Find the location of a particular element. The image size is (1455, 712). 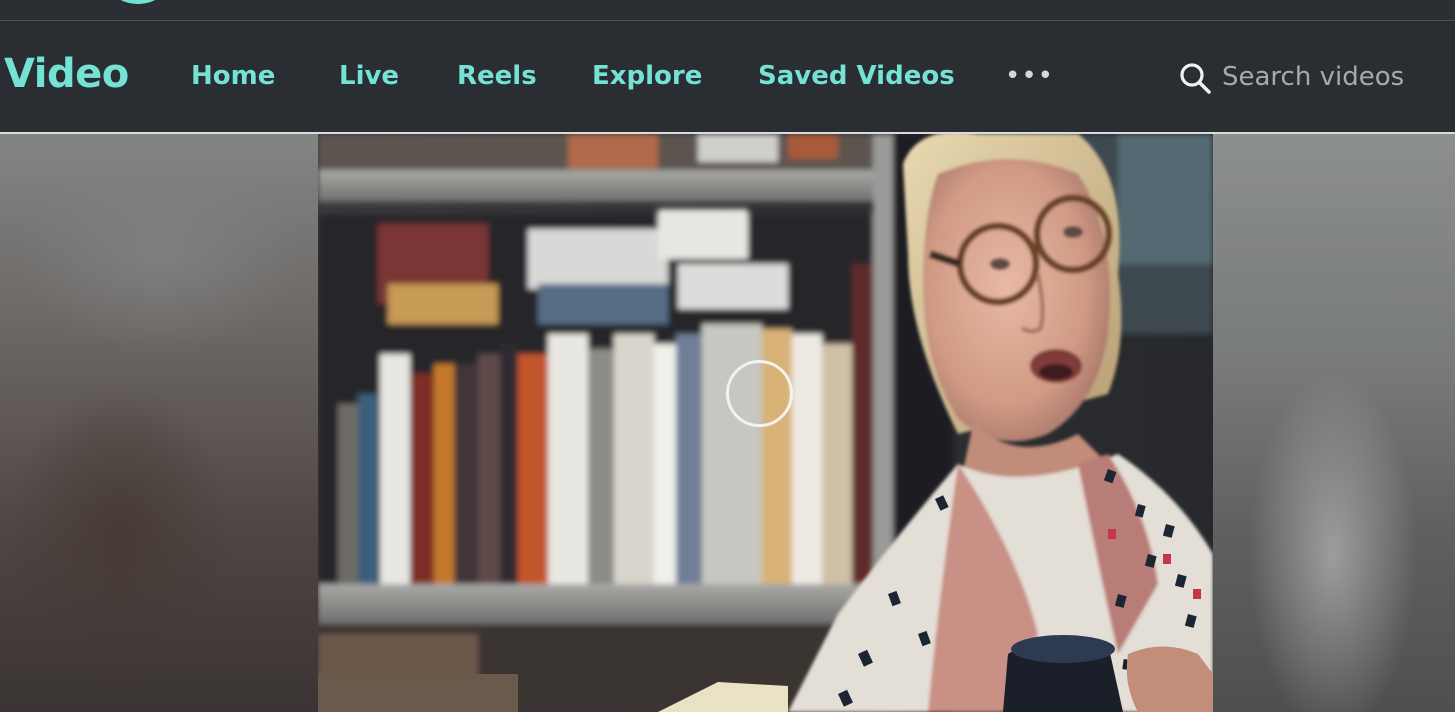

nav-home: Home is located at coordinates (233, 76).